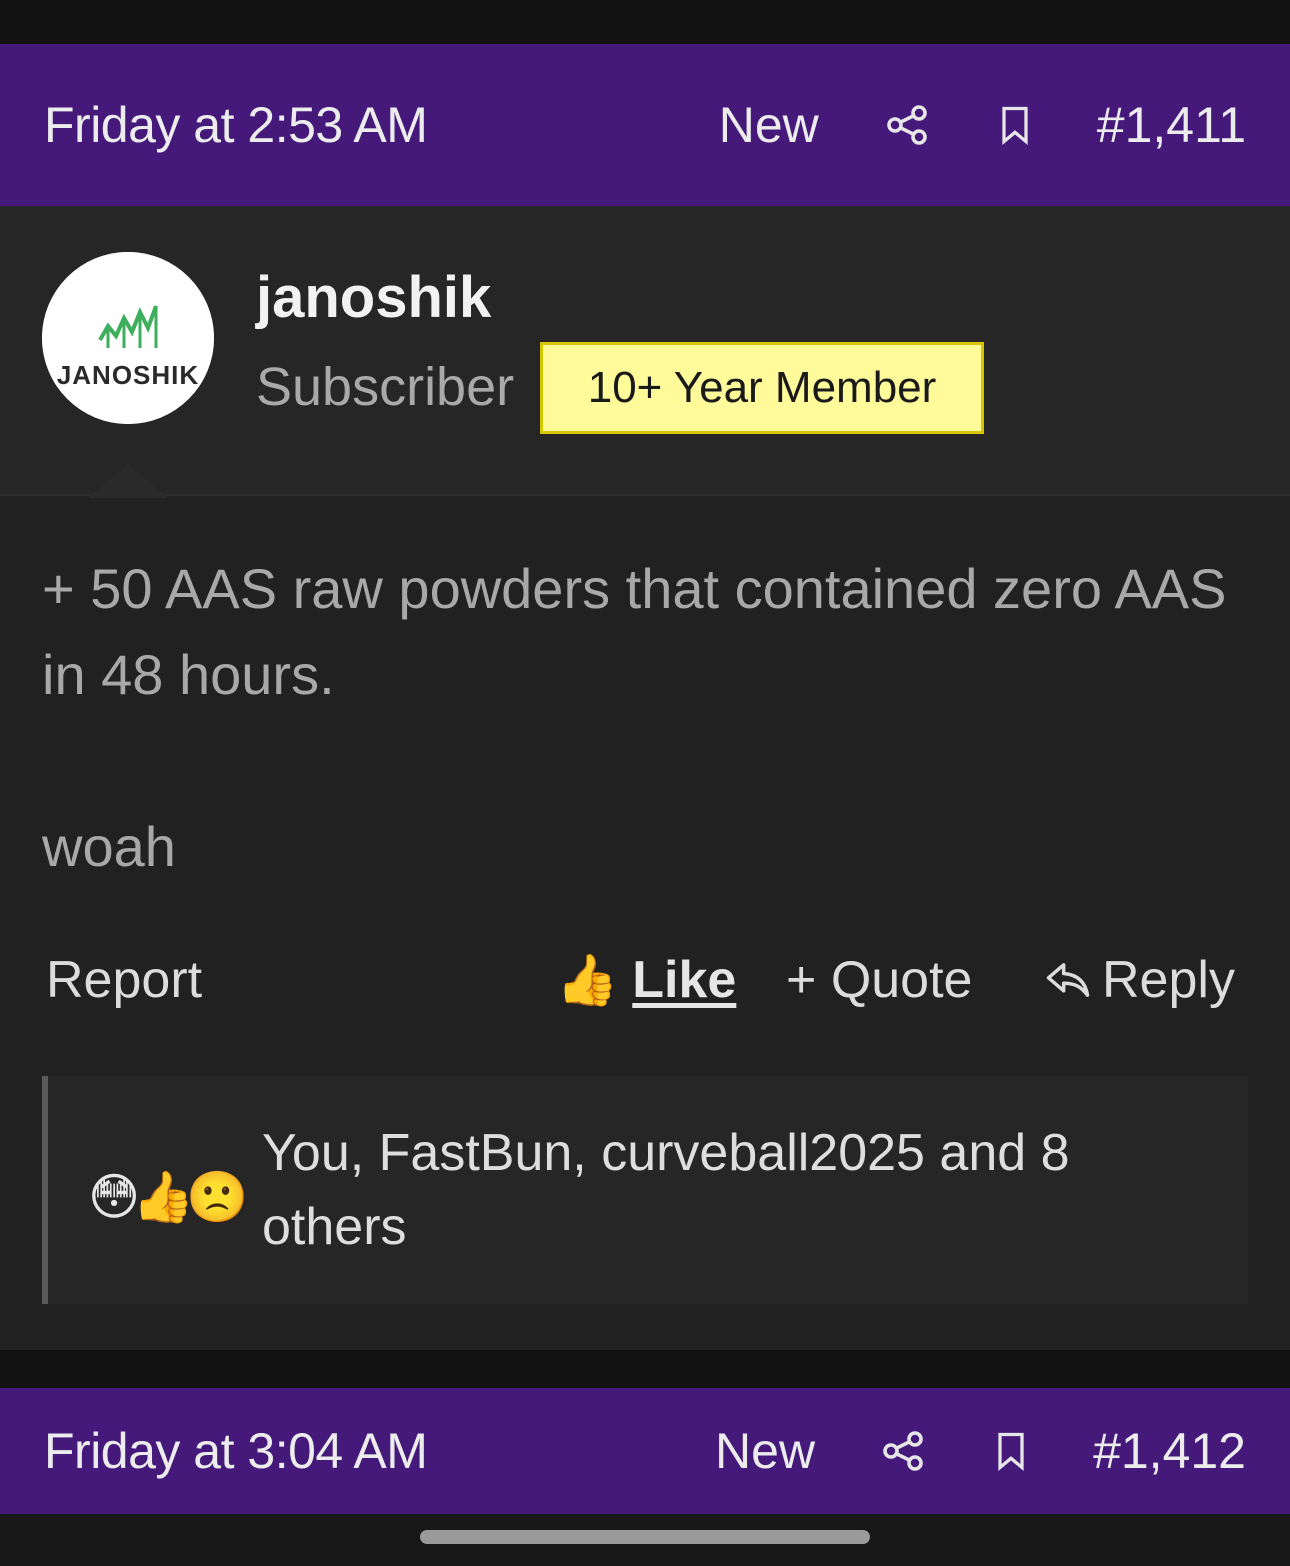 The width and height of the screenshot is (1290, 1566). What do you see at coordinates (645, 22) in the screenshot?
I see `top-strip` at bounding box center [645, 22].